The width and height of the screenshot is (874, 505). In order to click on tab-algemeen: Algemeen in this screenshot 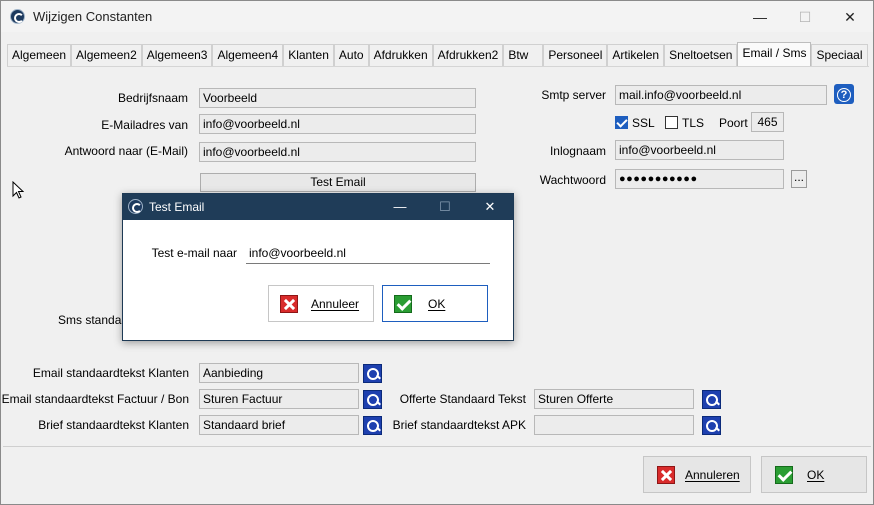, I will do `click(39, 55)`.